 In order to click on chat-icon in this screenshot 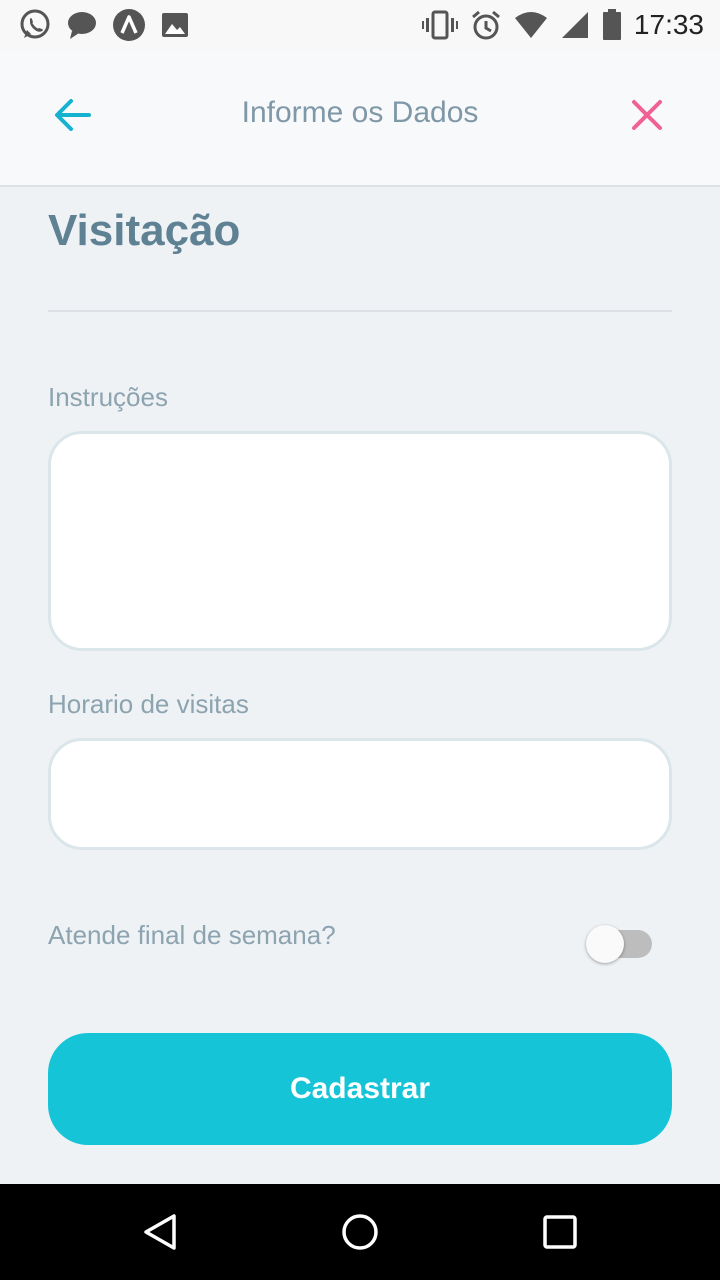, I will do `click(82, 25)`.